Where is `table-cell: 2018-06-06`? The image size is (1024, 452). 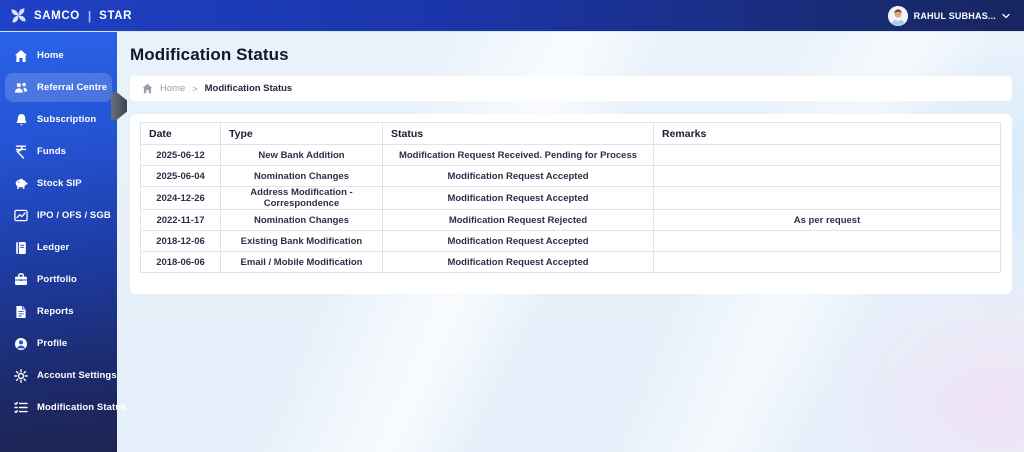
table-cell: 2018-06-06 is located at coordinates (180, 262).